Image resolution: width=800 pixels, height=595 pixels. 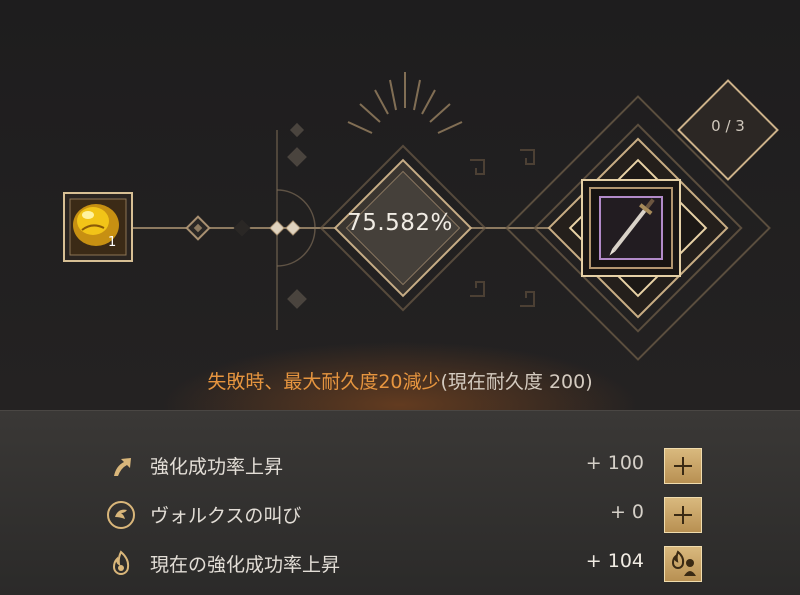 I want to click on stack-counter: 0 / 3, so click(x=728, y=126).